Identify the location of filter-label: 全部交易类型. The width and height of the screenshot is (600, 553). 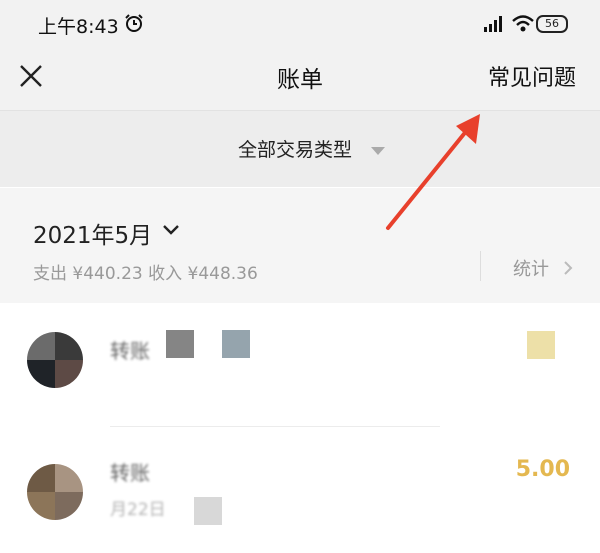
(295, 148).